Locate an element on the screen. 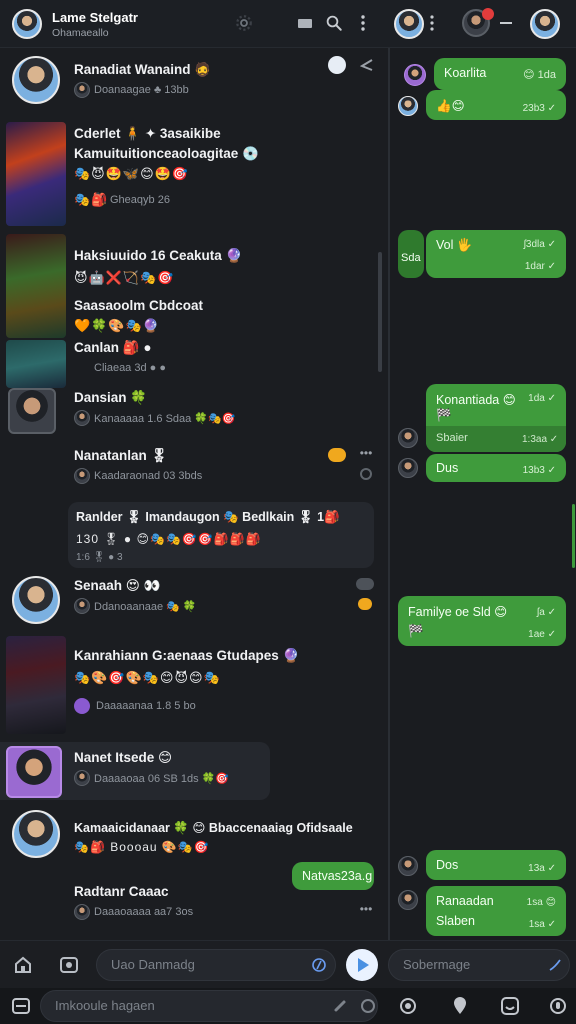 This screenshot has width=576, height=1024. search-icon is located at coordinates (334, 23).